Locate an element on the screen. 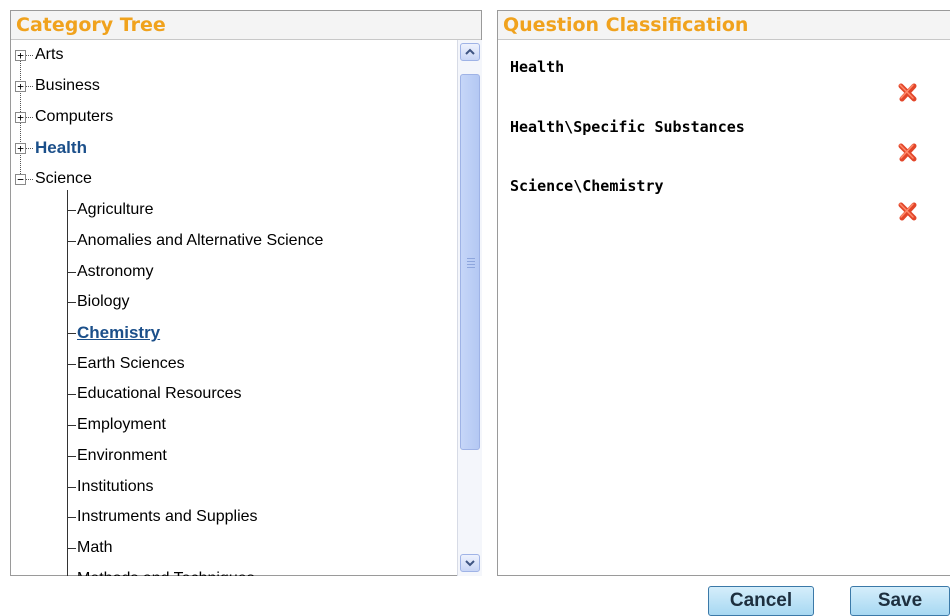  tree-item-label: Agriculture is located at coordinates (115, 210).